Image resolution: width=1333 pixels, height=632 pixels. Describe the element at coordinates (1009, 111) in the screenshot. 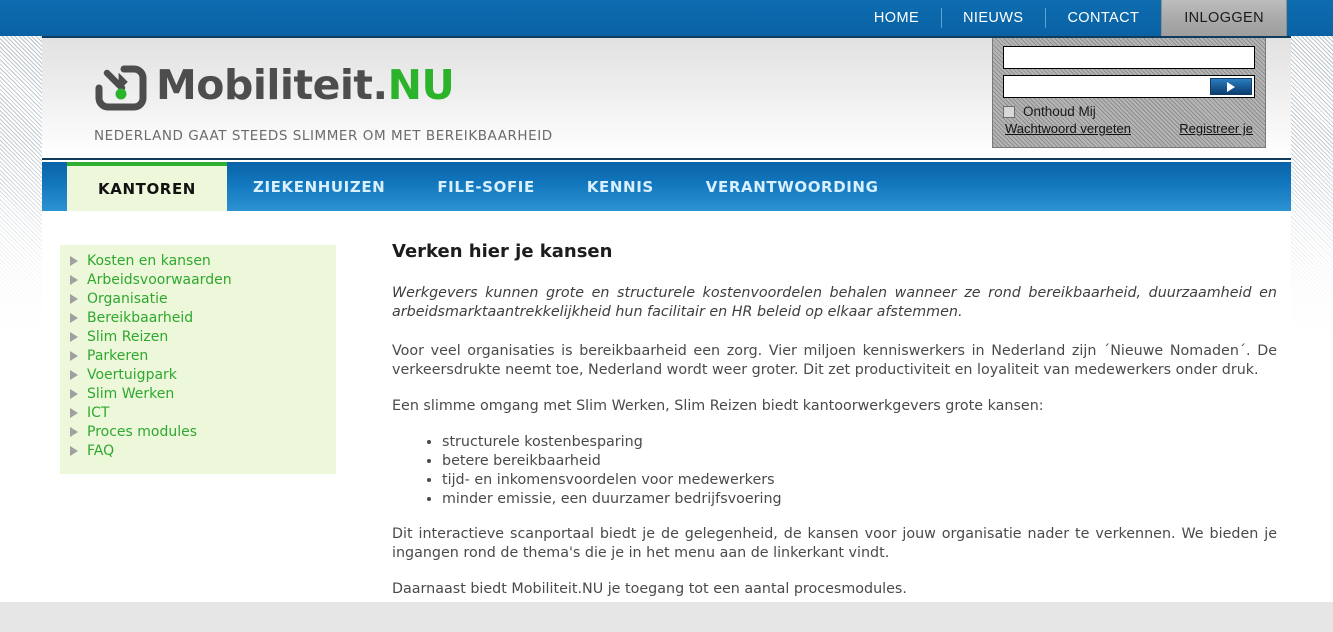

I see `remember-me-checkbox` at that location.